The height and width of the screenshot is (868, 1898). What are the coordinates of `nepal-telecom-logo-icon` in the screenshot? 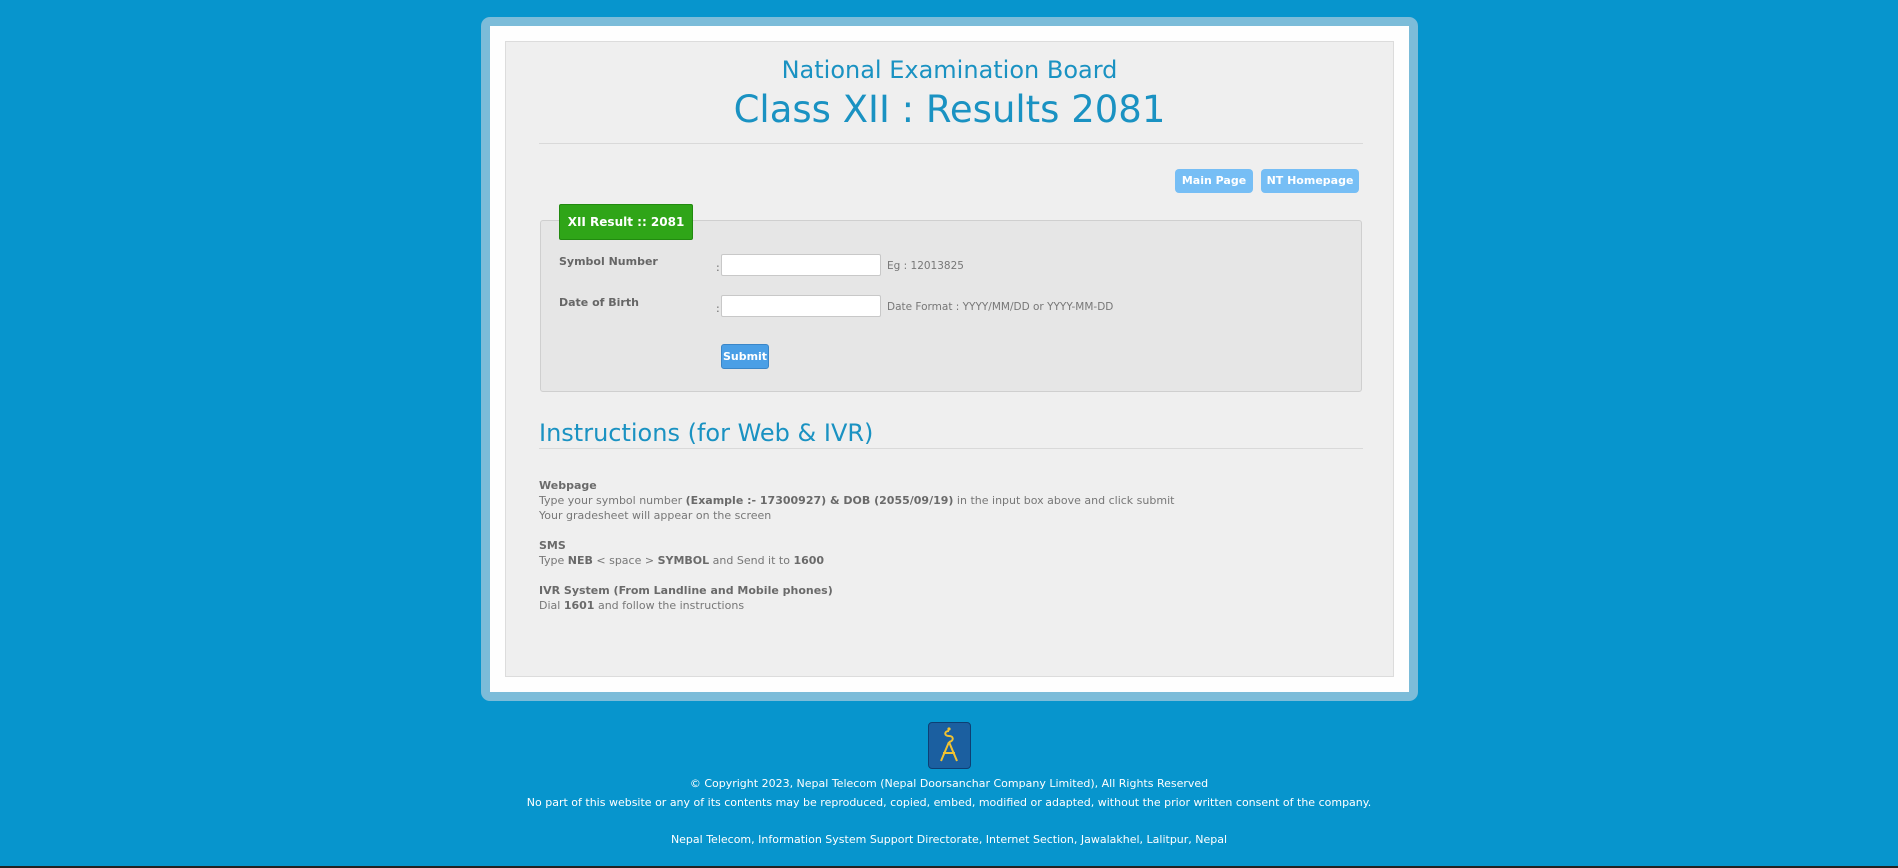 It's located at (949, 745).